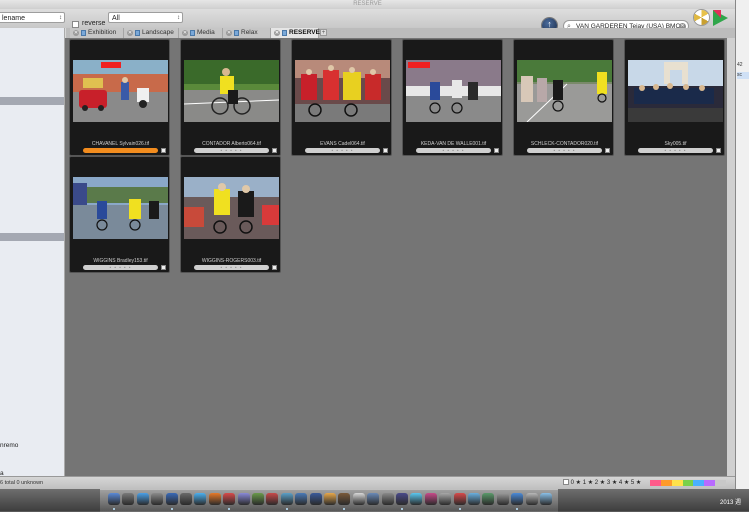 This screenshot has height=512, width=749. Describe the element at coordinates (9, 445) in the screenshot. I see `sidebar-item-label: nremo` at that location.